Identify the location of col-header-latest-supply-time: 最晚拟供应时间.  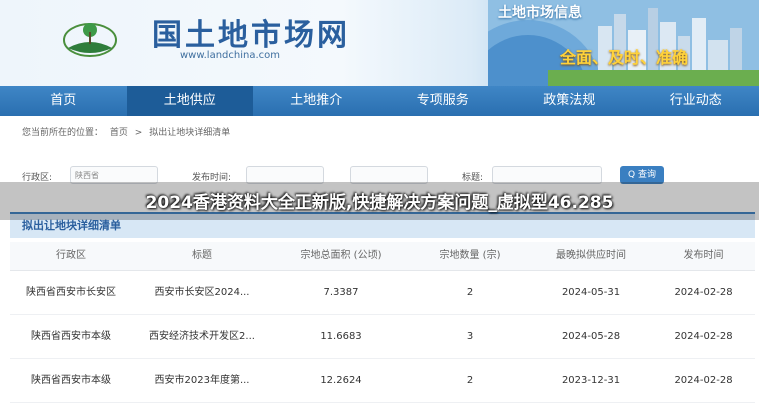
(591, 256).